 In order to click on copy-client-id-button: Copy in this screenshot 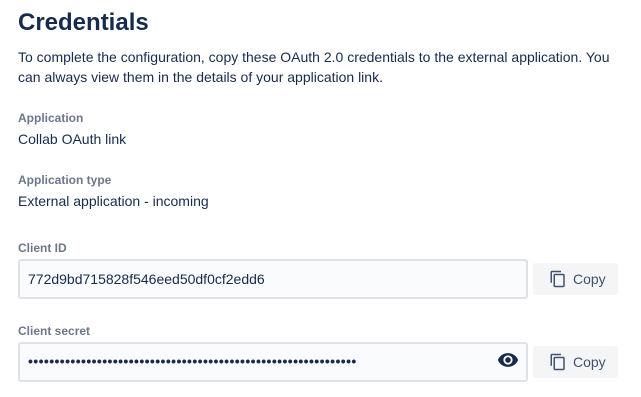, I will do `click(575, 279)`.